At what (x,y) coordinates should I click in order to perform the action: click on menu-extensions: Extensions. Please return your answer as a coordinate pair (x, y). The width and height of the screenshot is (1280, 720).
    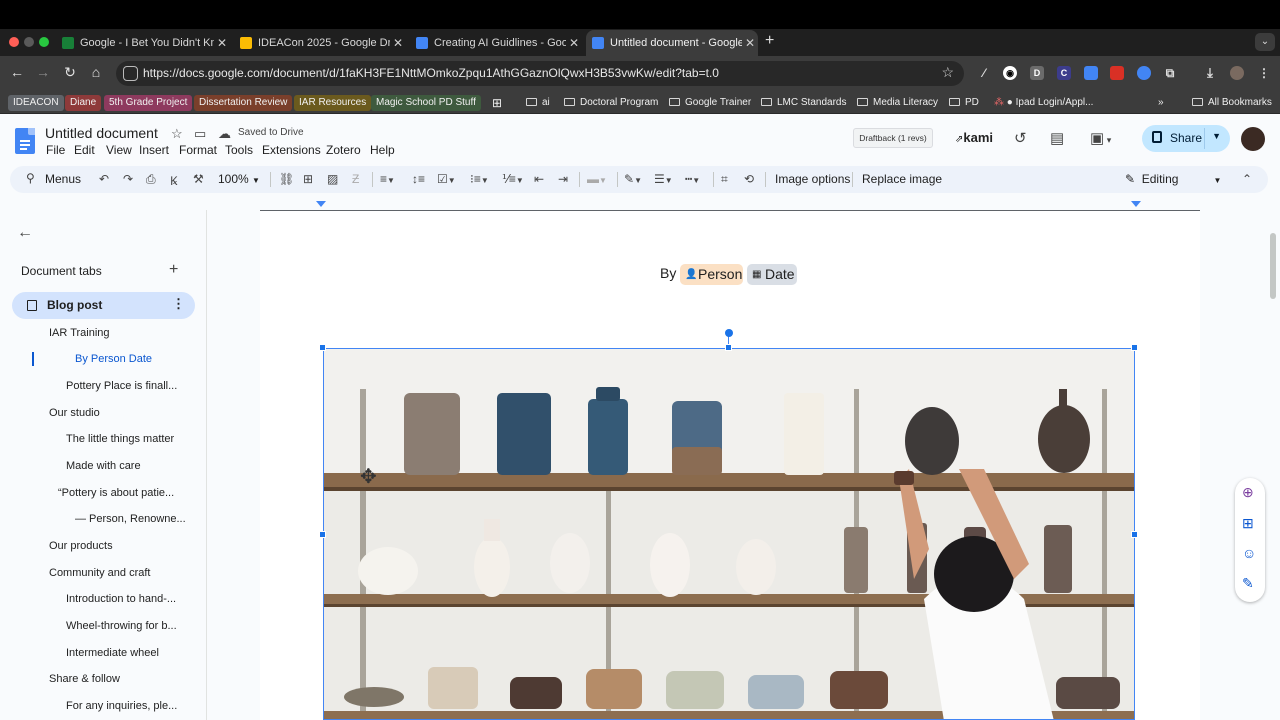
    Looking at the image, I should click on (291, 150).